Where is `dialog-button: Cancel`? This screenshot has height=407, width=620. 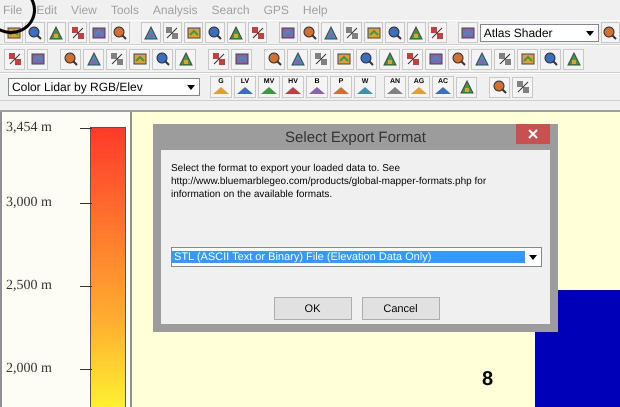
dialog-button: Cancel is located at coordinates (401, 308).